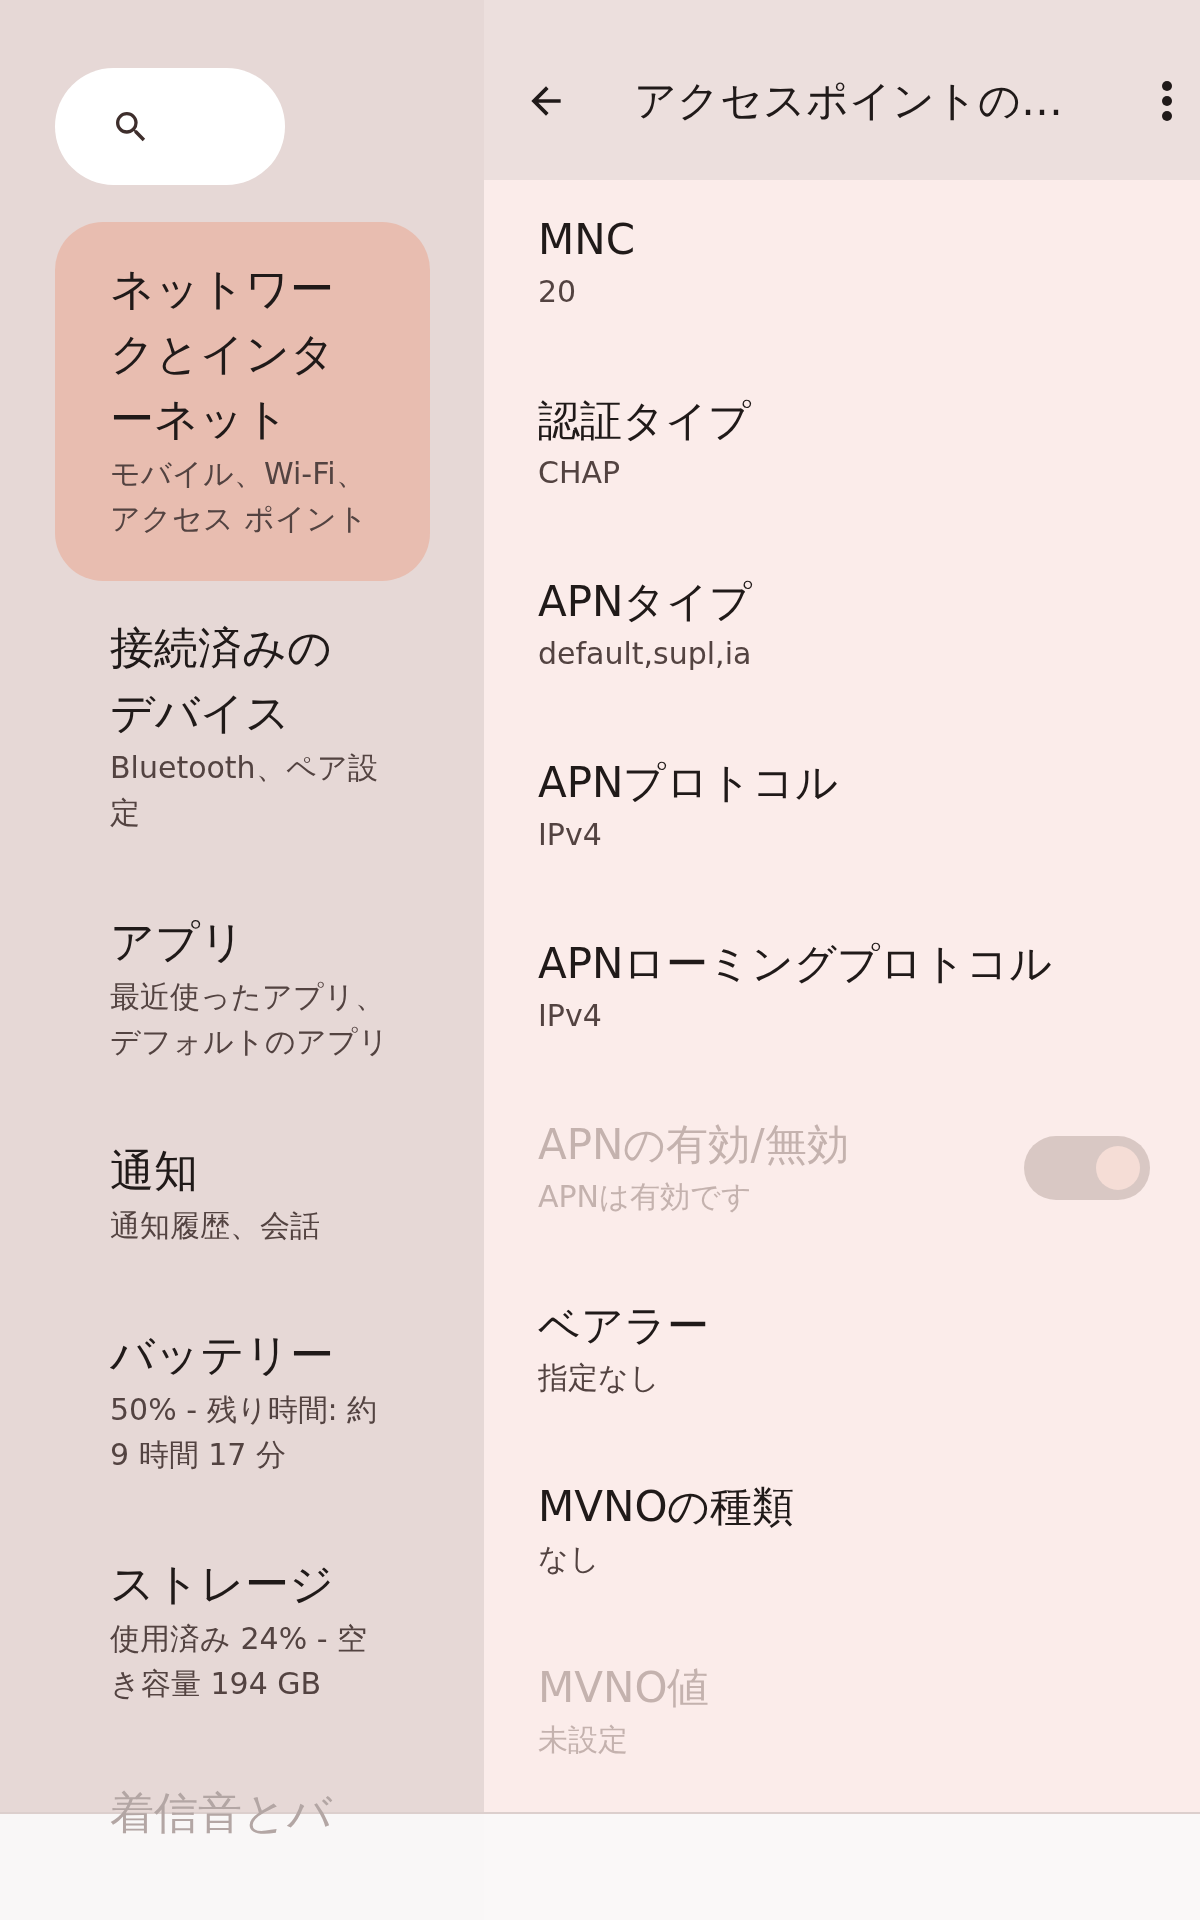 The width and height of the screenshot is (1200, 1920). Describe the element at coordinates (580, 473) in the screenshot. I see `setting-value: CHAP` at that location.